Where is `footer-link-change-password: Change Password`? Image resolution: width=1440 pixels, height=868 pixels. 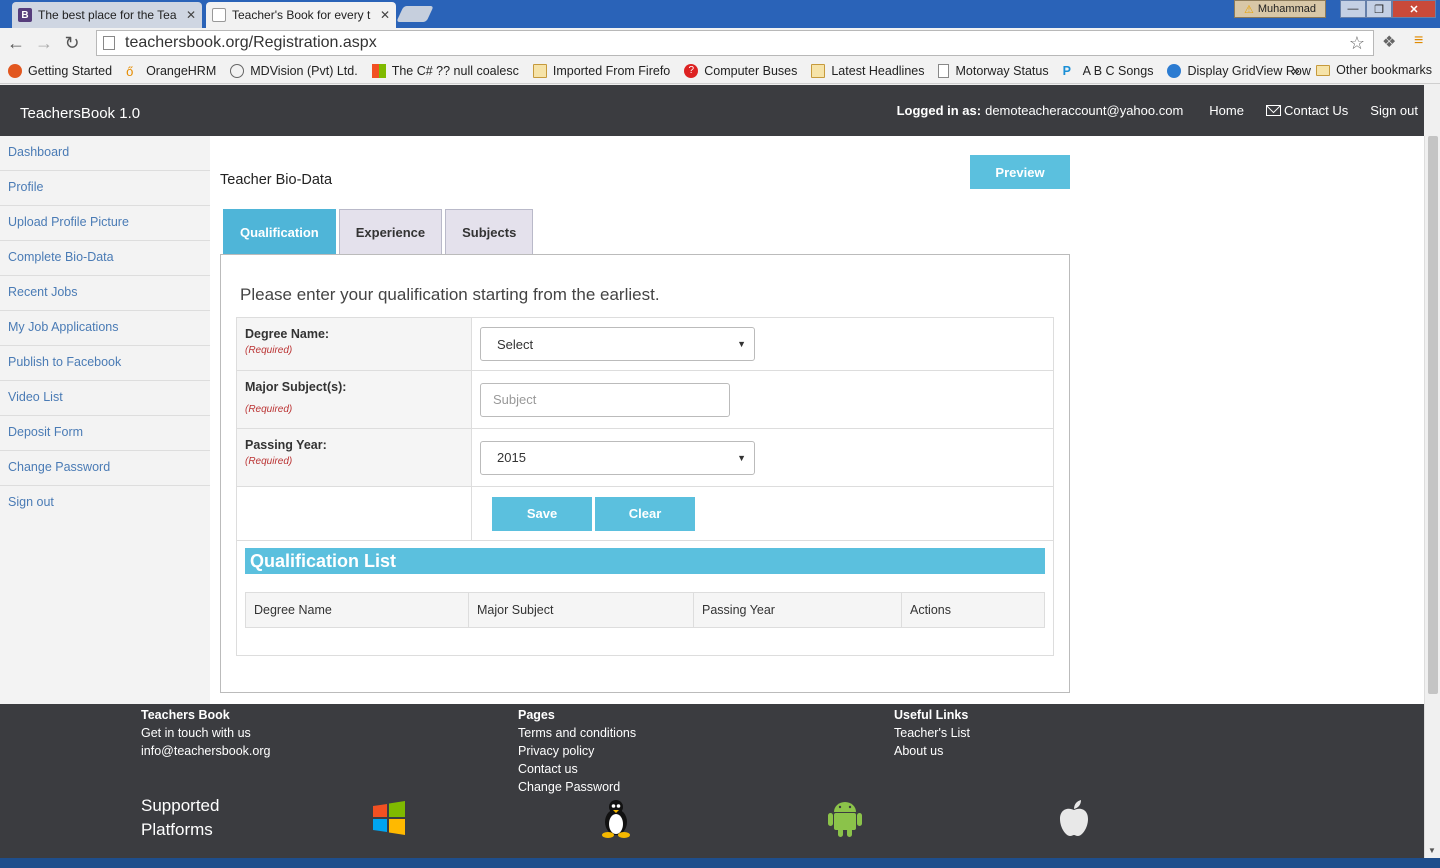 footer-link-change-password: Change Password is located at coordinates (577, 787).